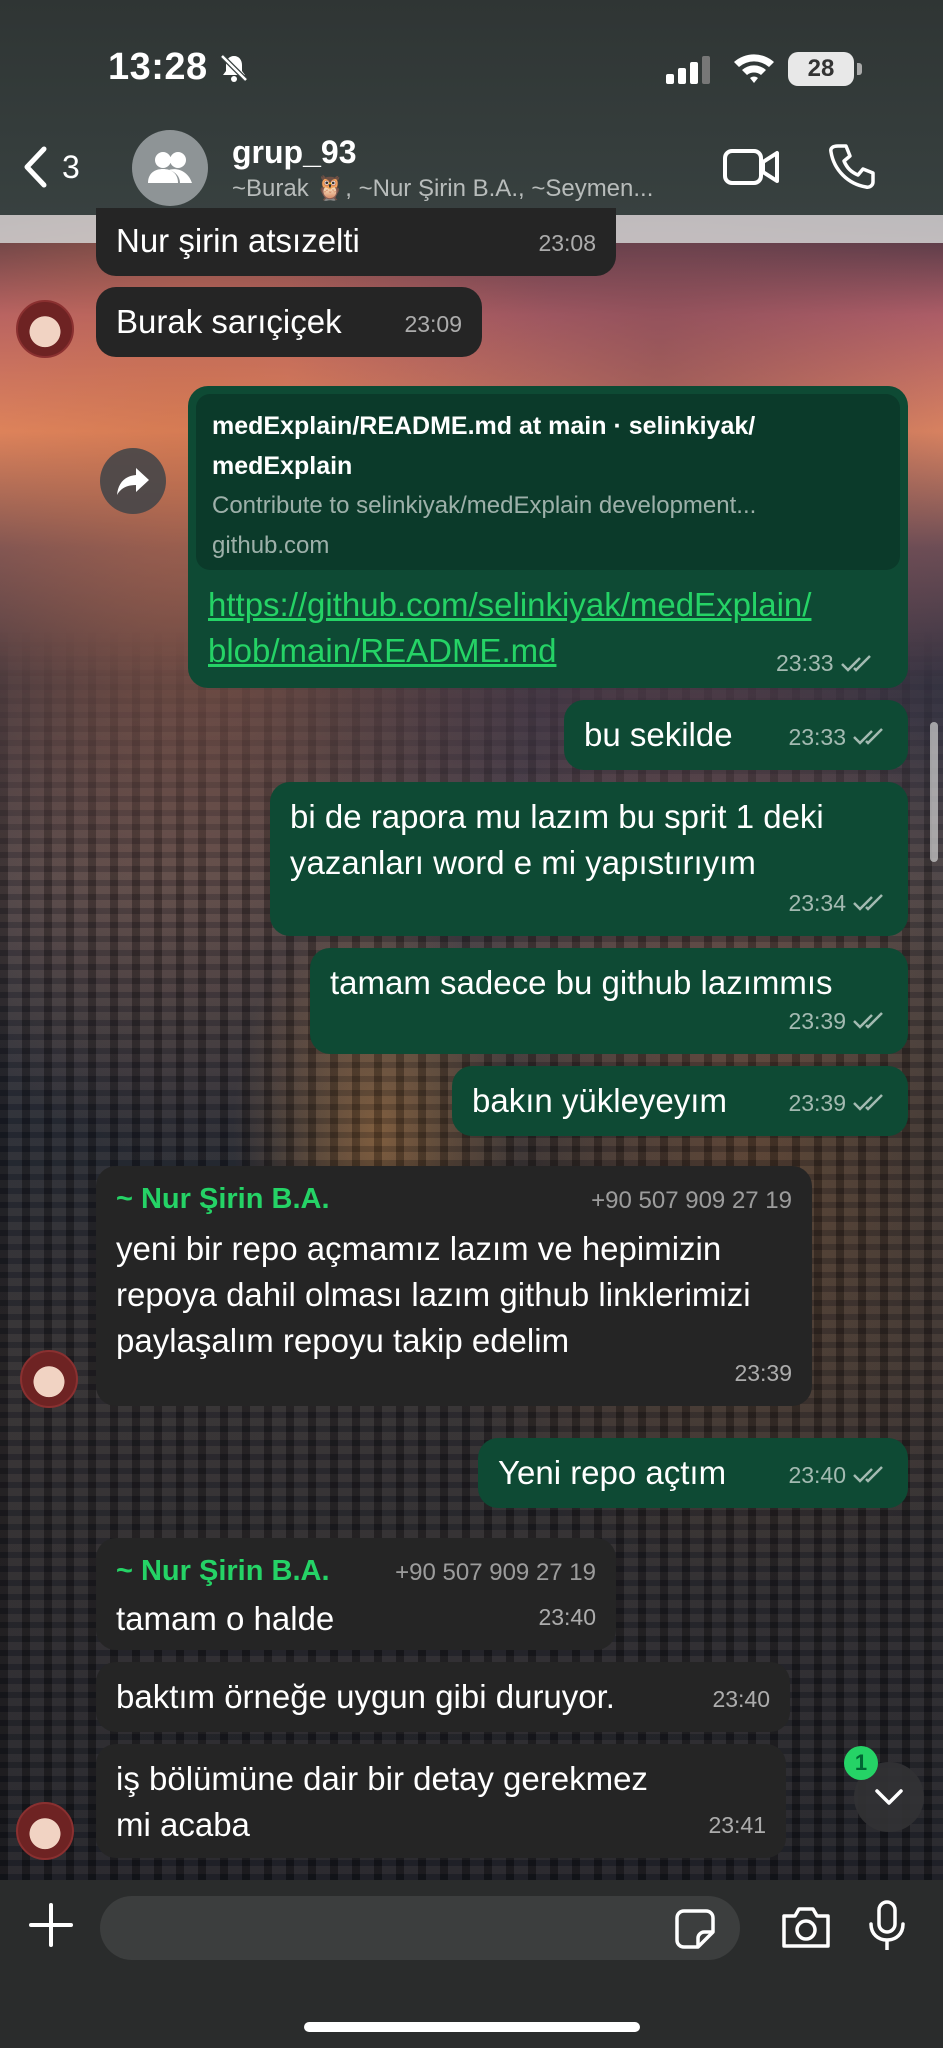 The height and width of the screenshot is (2048, 943). Describe the element at coordinates (365, 1696) in the screenshot. I see `message-text: baktım örneğe uygun gibi duruyor.` at that location.